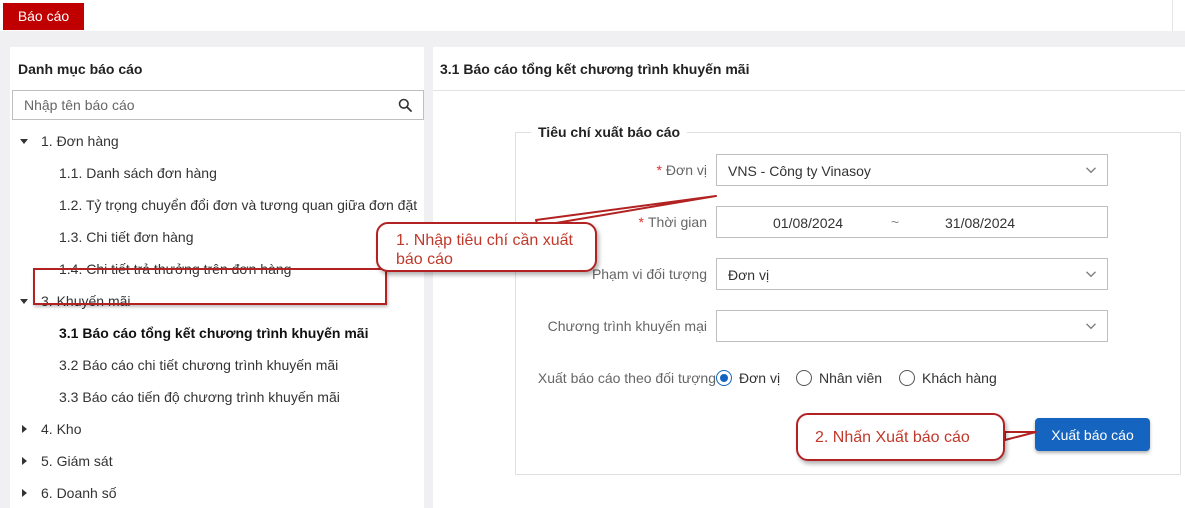 Image resolution: width=1185 pixels, height=508 pixels. I want to click on search-icon, so click(405, 105).